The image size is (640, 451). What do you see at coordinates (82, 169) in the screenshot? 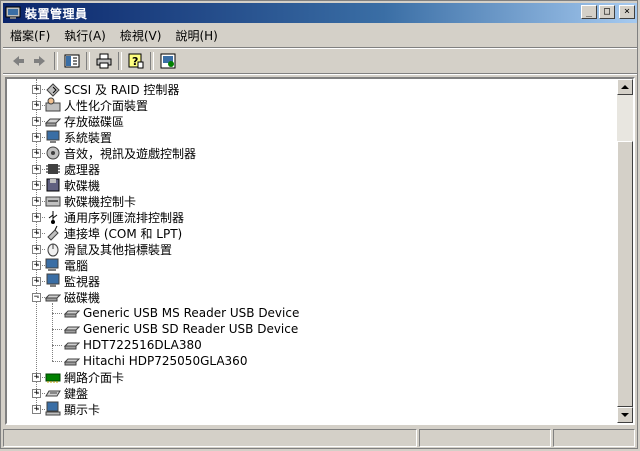
I see `tree-node-label: 處理器` at bounding box center [82, 169].